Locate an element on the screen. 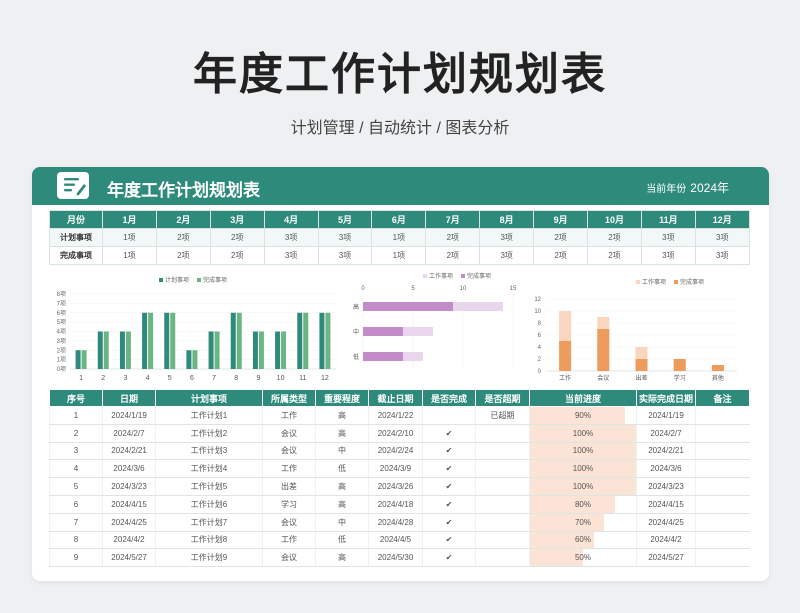 This screenshot has height=613, width=800. progress-cell: 90% is located at coordinates (583, 415).